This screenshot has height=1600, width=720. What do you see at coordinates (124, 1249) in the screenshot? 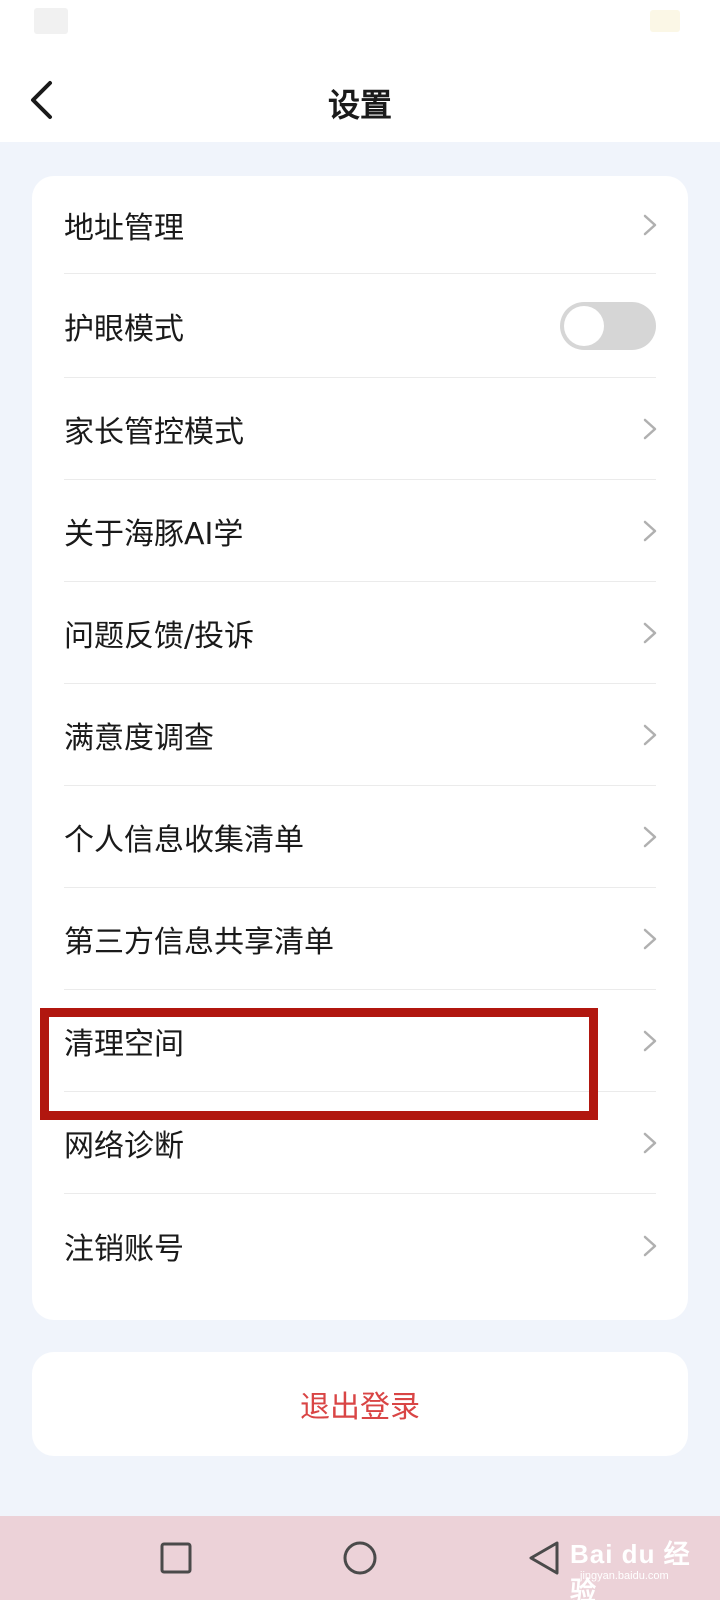
I see `settings-item-label: 注销账号` at bounding box center [124, 1249].